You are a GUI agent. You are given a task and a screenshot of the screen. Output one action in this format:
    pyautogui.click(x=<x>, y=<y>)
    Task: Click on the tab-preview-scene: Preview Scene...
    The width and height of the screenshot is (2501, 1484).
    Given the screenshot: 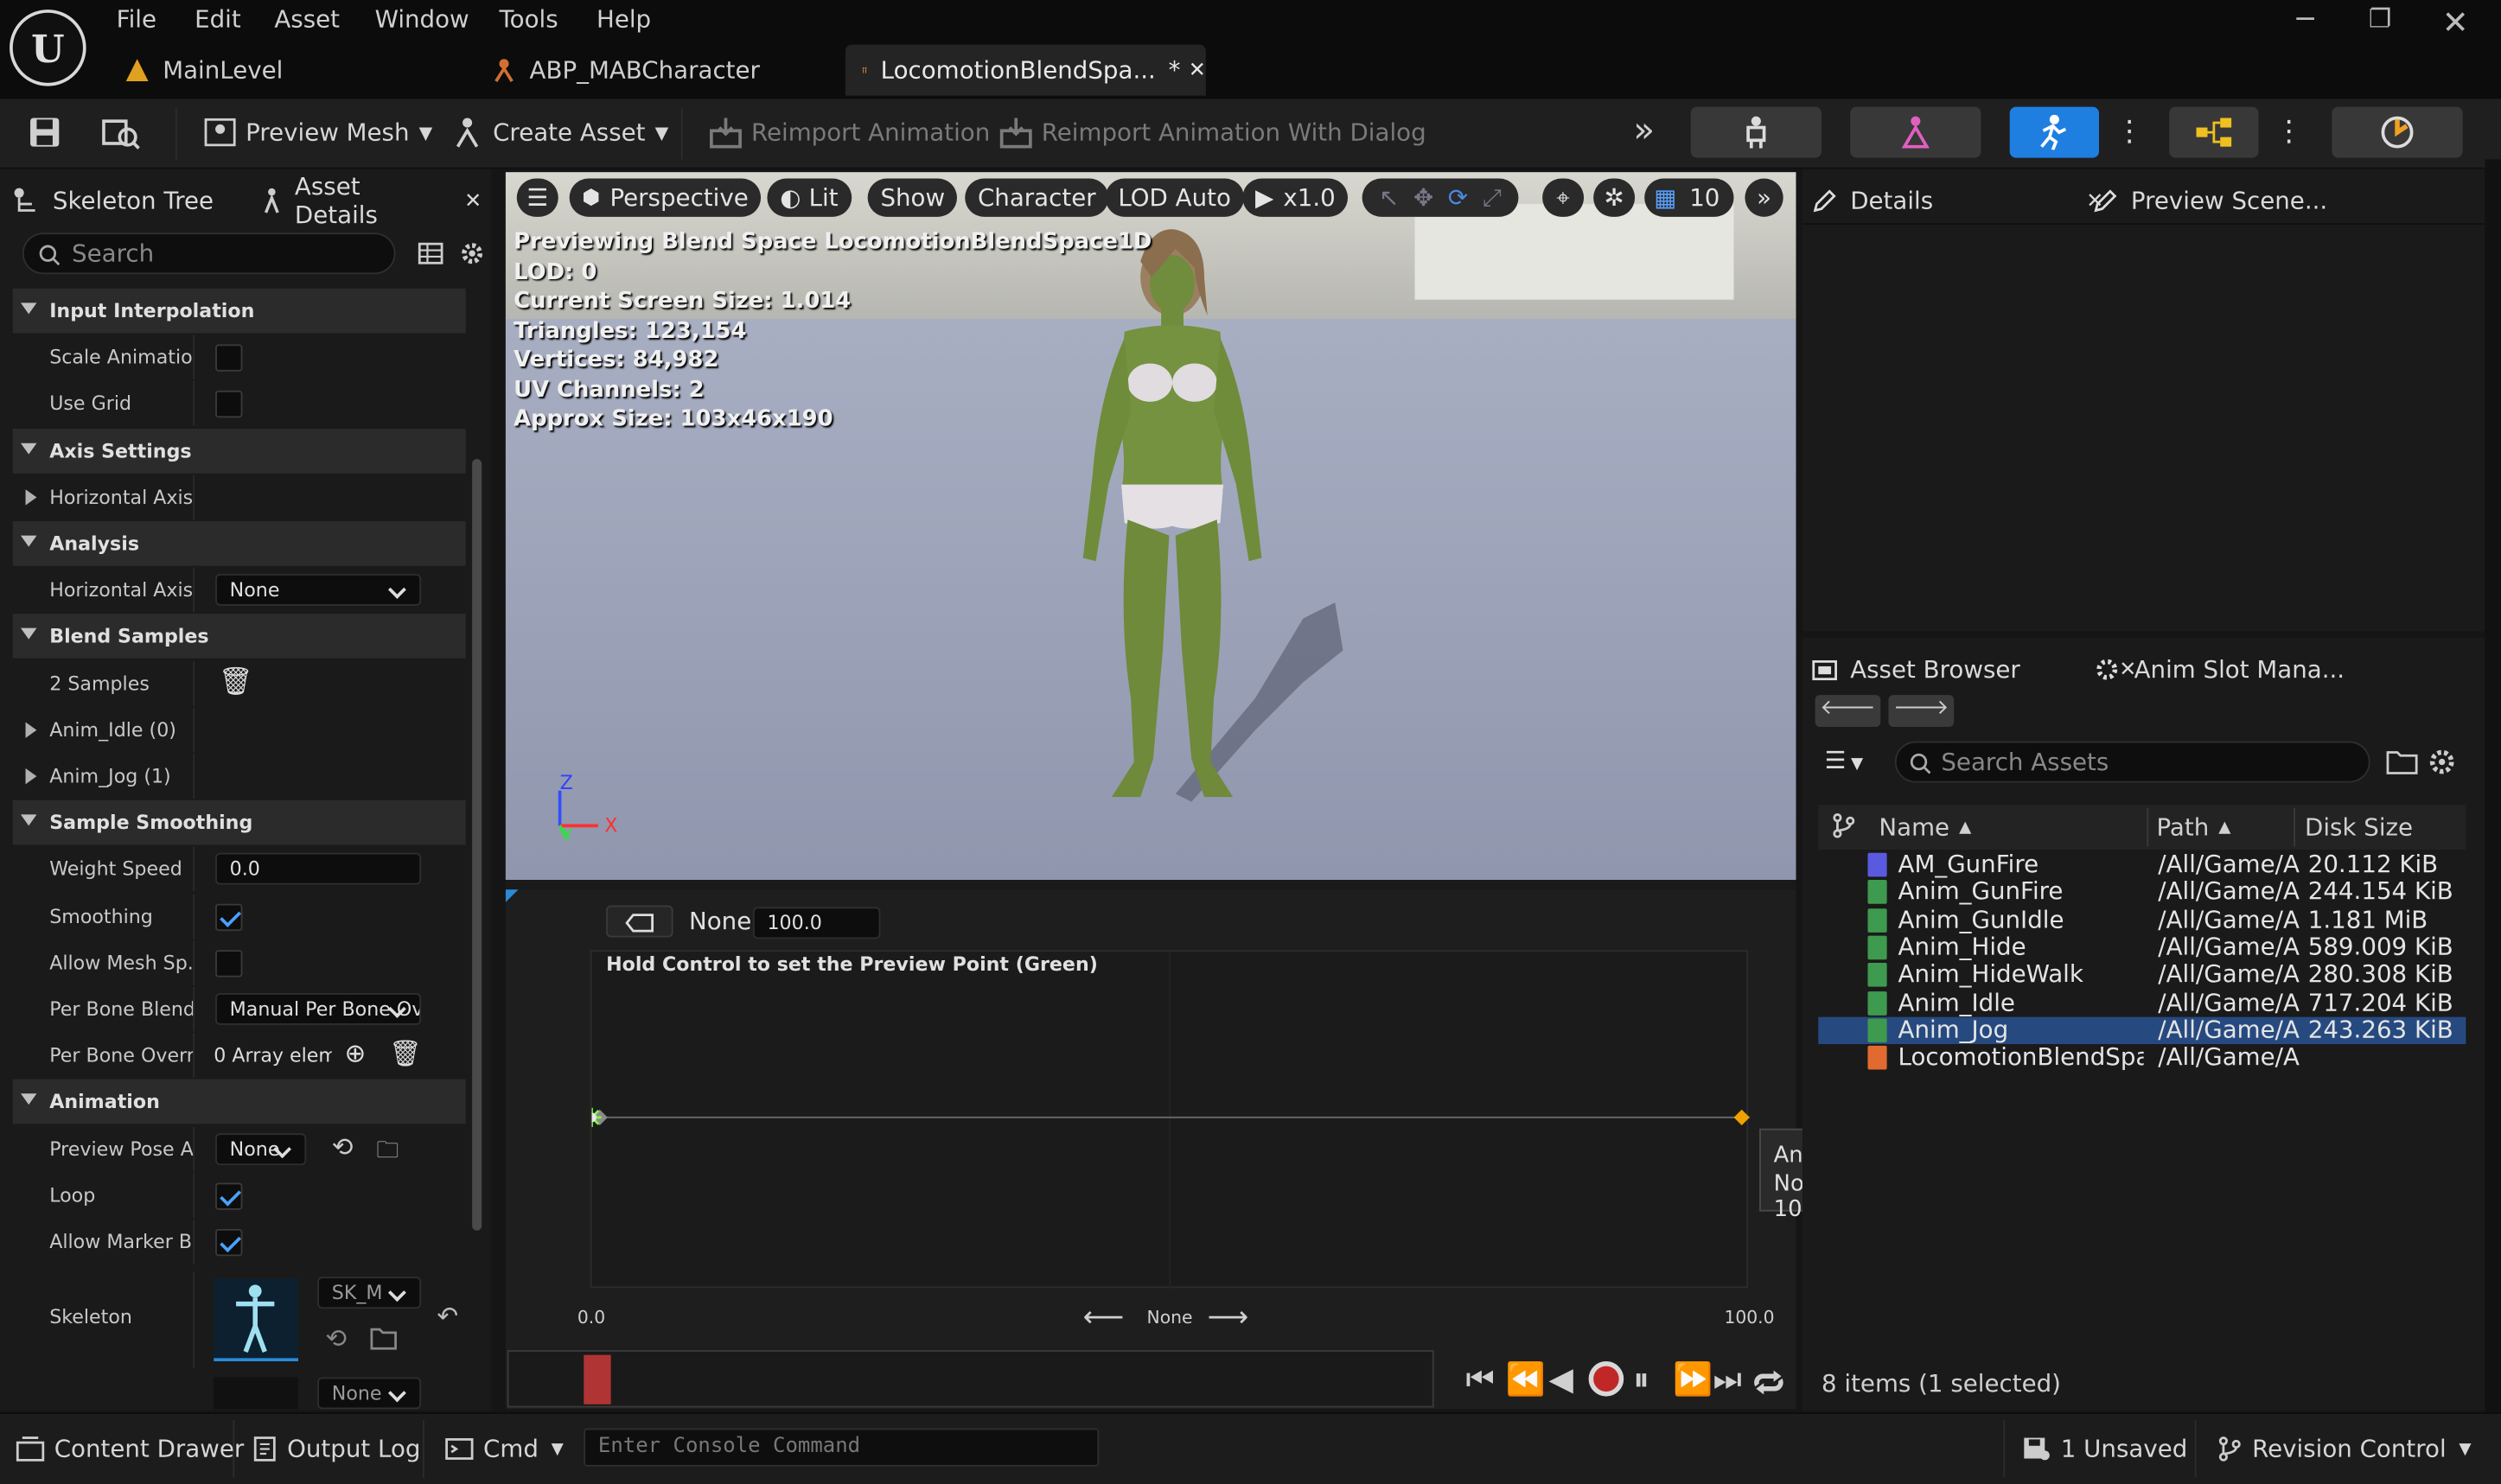 What is the action you would take?
    pyautogui.click(x=2210, y=201)
    